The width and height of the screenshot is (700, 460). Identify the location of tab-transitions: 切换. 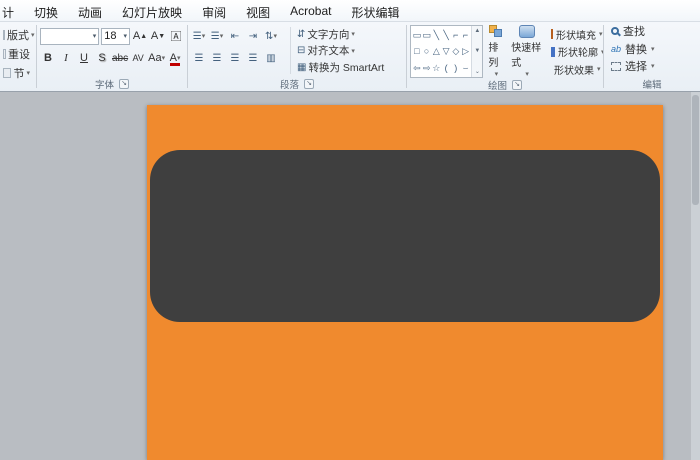
(46, 10).